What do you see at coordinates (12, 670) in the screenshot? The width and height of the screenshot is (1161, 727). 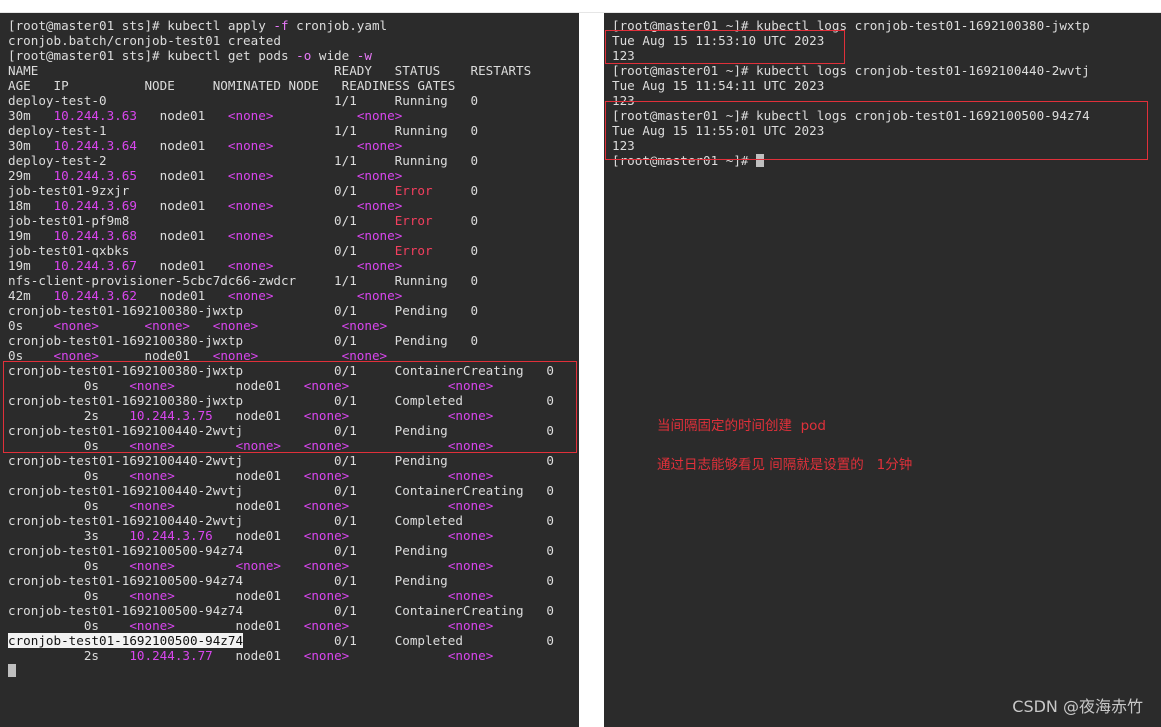 I see `terminal-cursor` at bounding box center [12, 670].